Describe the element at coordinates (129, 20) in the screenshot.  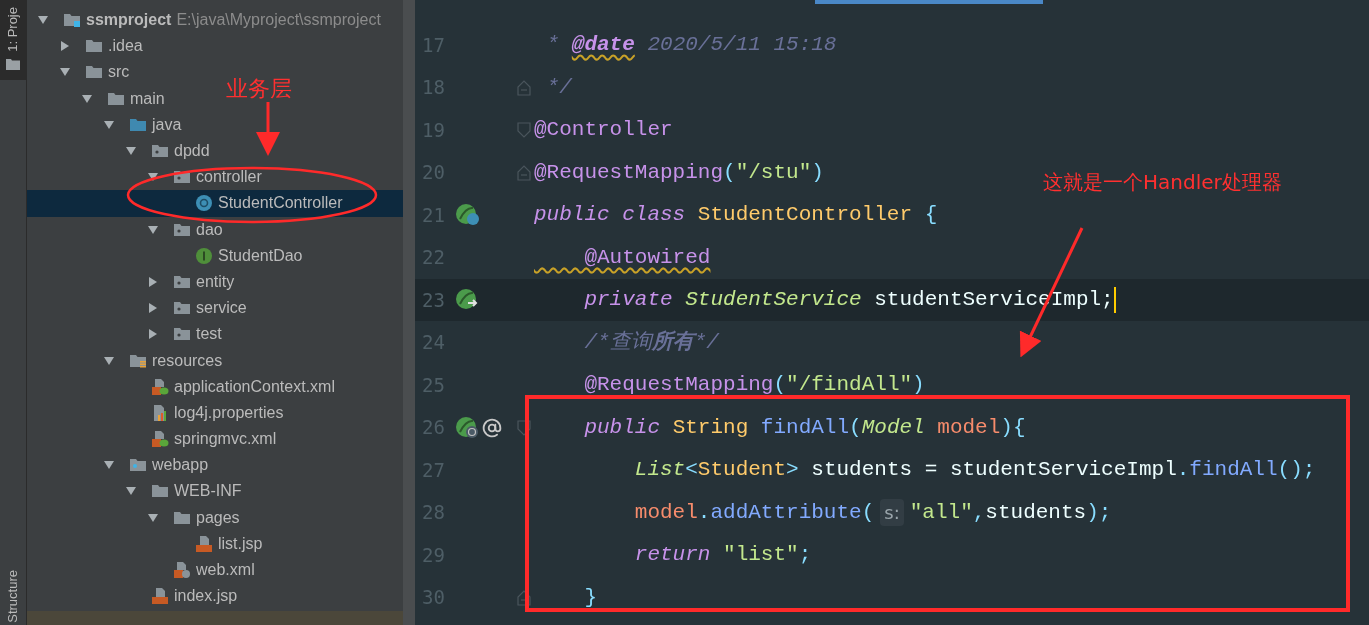
I see `tree-item-label: ssmproject` at that location.